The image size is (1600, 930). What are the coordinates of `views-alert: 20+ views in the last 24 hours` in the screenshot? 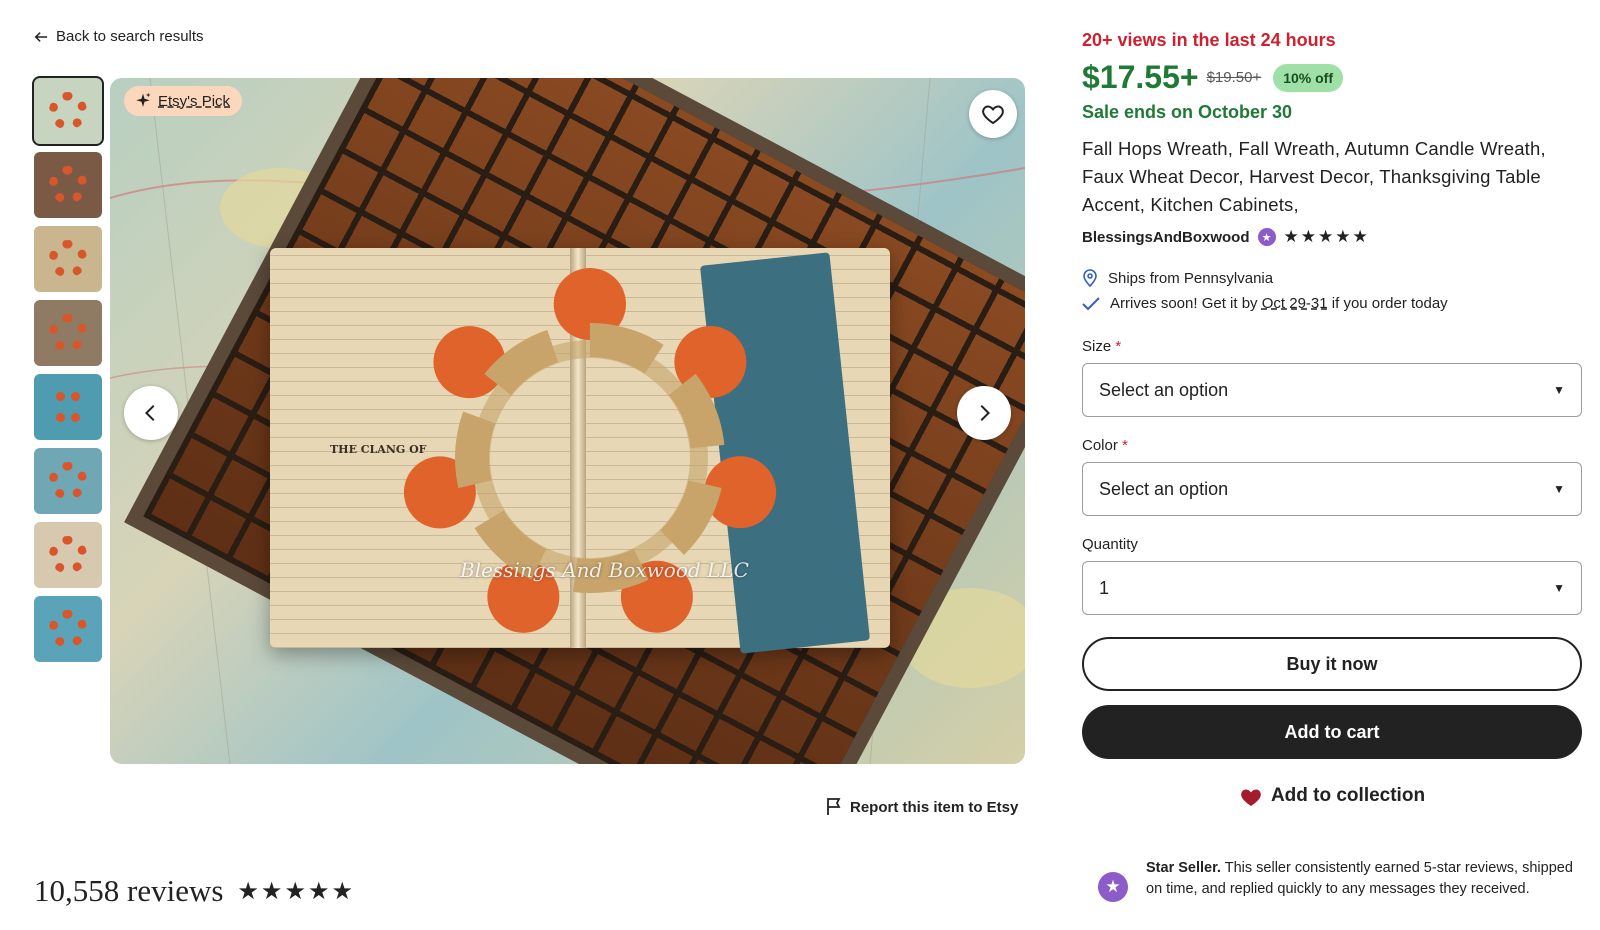 It's located at (1209, 40).